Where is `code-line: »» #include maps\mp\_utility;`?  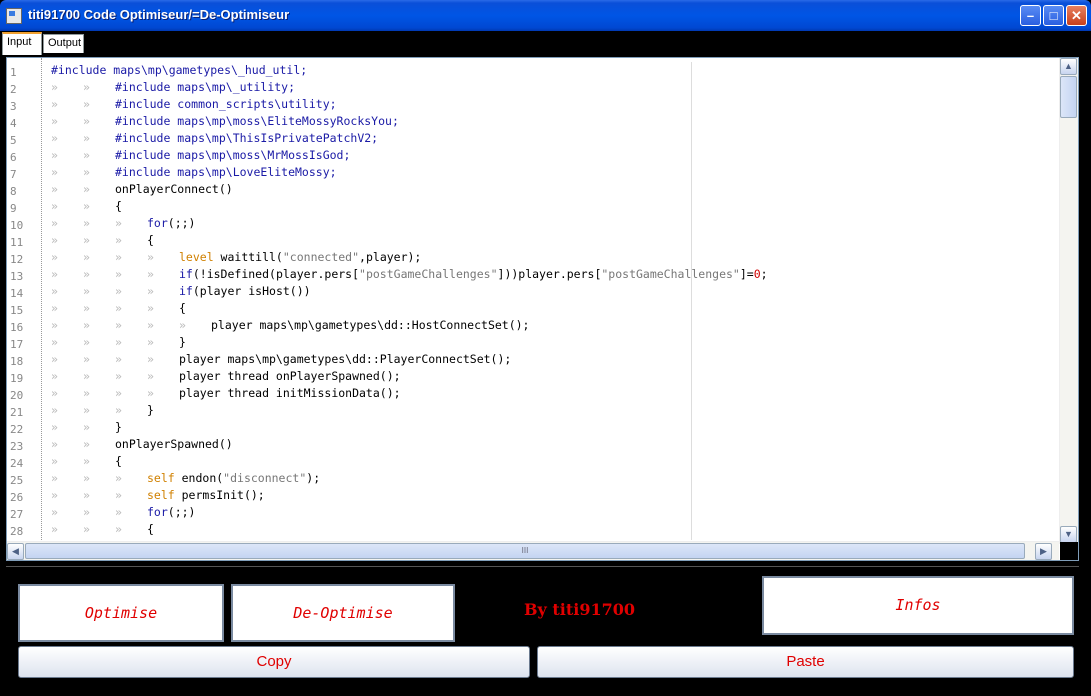 code-line: »» #include maps\mp\_utility; is located at coordinates (173, 87).